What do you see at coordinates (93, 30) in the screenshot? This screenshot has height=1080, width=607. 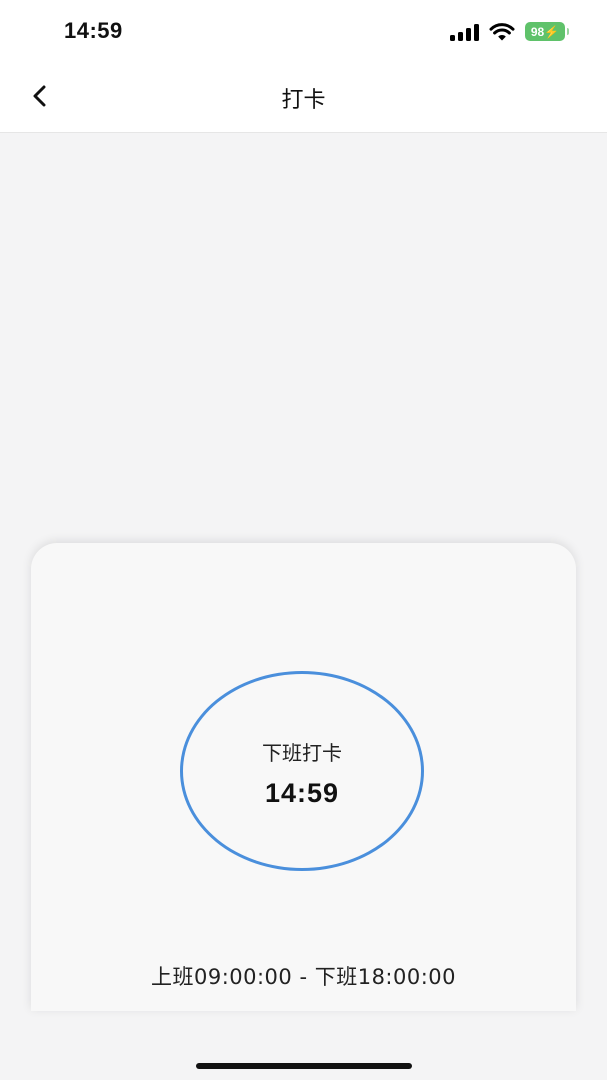 I see `status-time: 14:59` at bounding box center [93, 30].